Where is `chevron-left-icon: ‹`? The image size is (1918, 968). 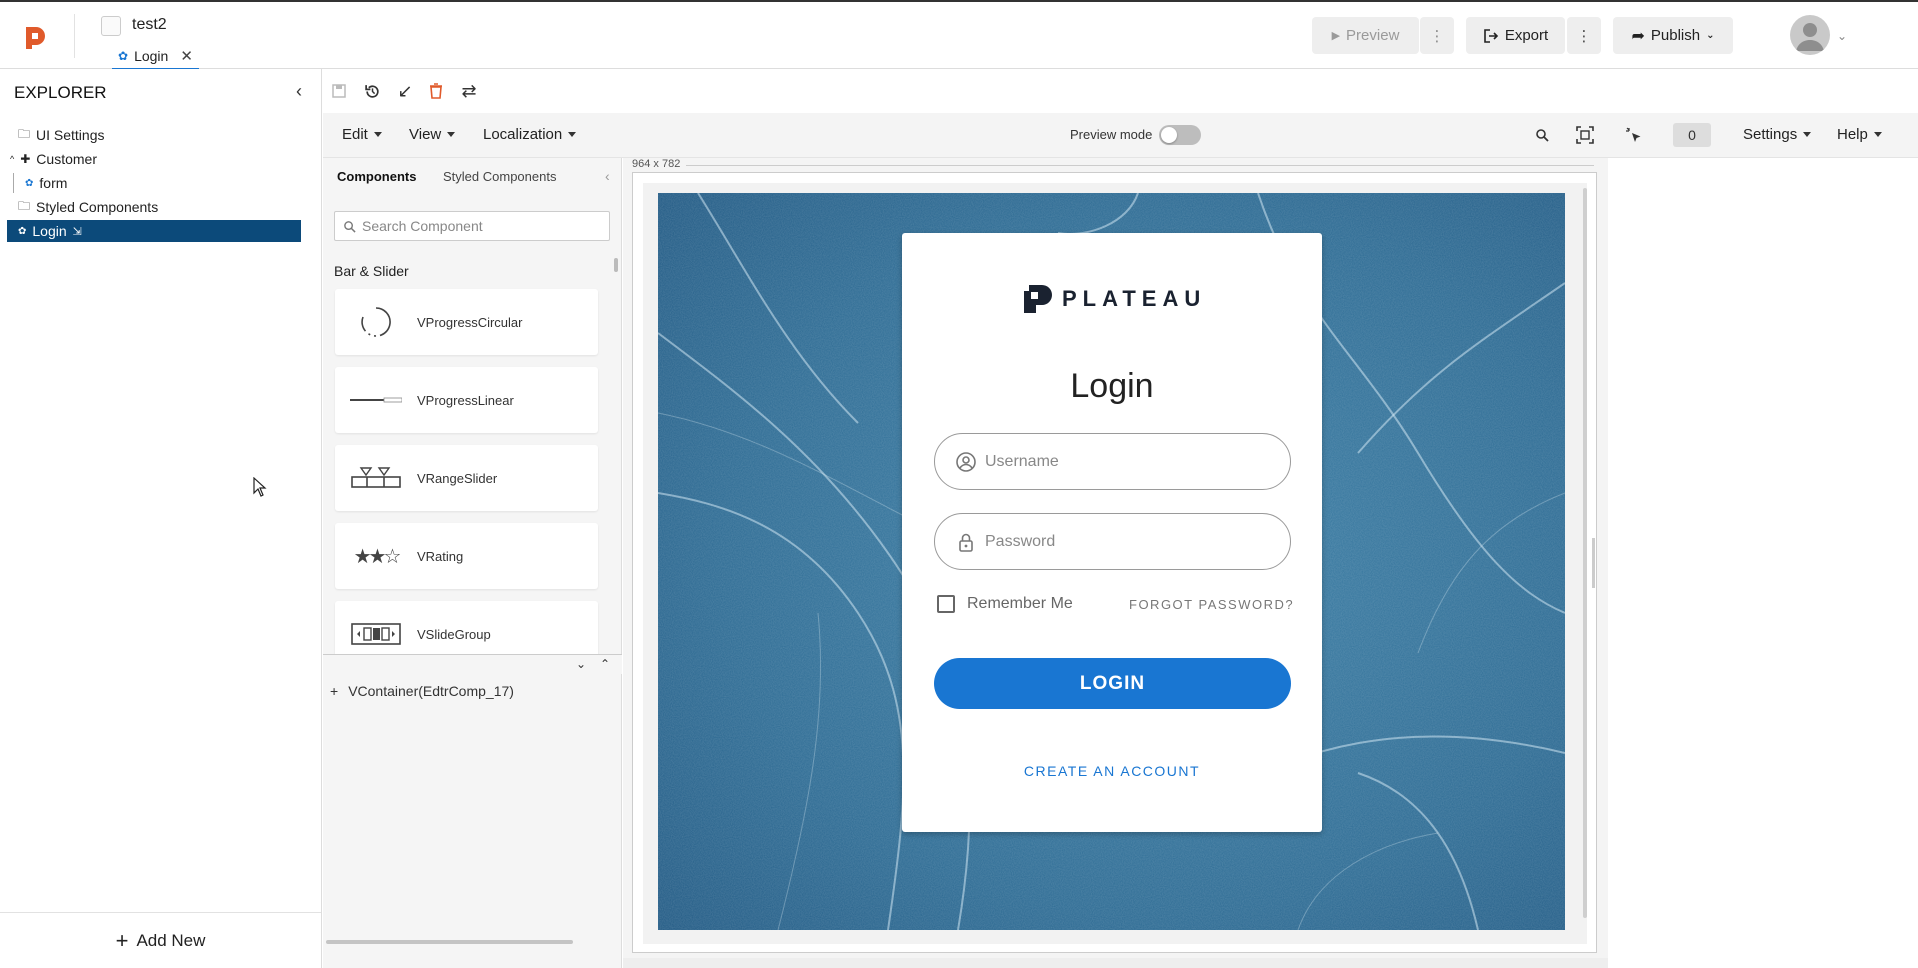
chevron-left-icon: ‹ is located at coordinates (607, 176).